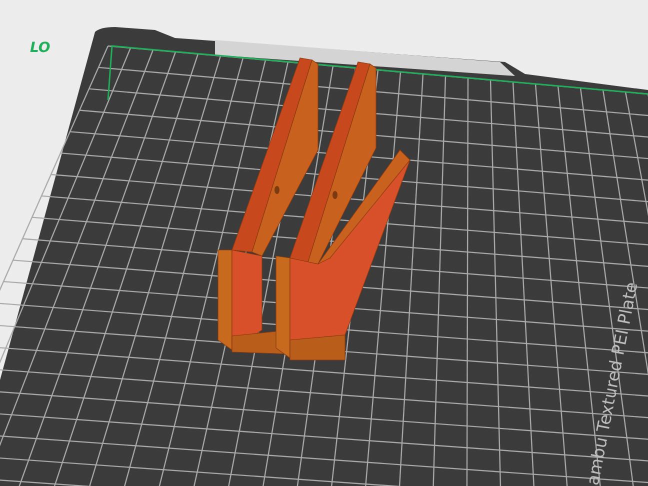 This screenshot has height=486, width=648. I want to click on plate-type-label: ambu Textured PEI Plate, so click(612, 383).